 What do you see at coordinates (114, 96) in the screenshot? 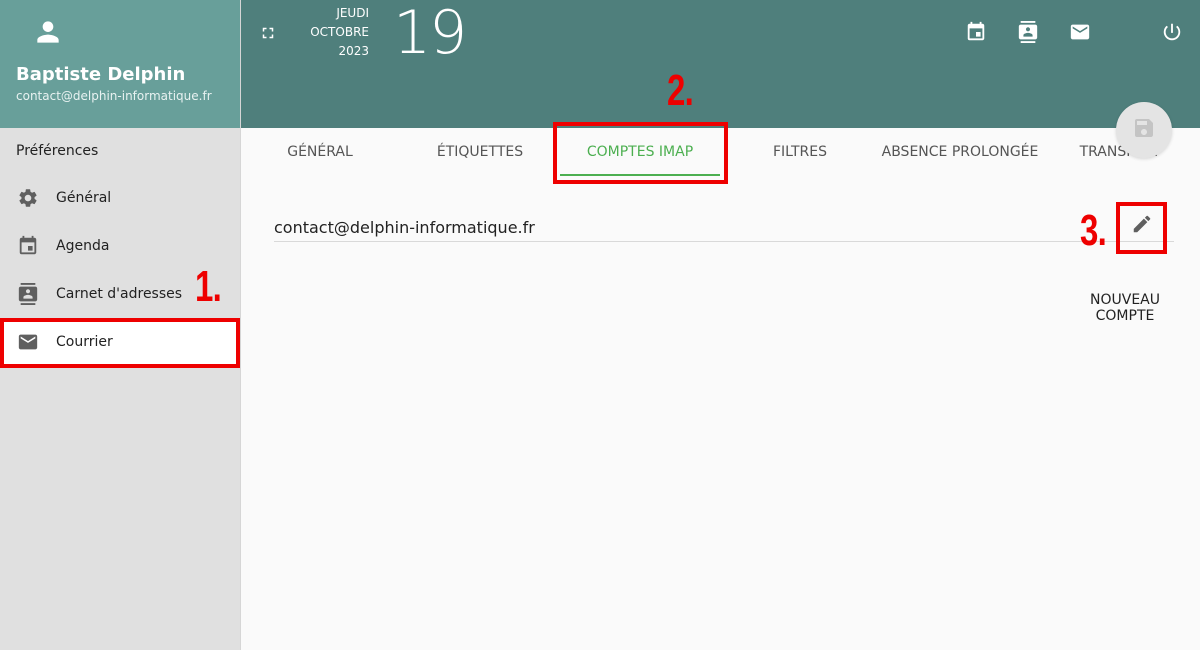
I see `user-email: contact@delphin-informatique.fr` at bounding box center [114, 96].